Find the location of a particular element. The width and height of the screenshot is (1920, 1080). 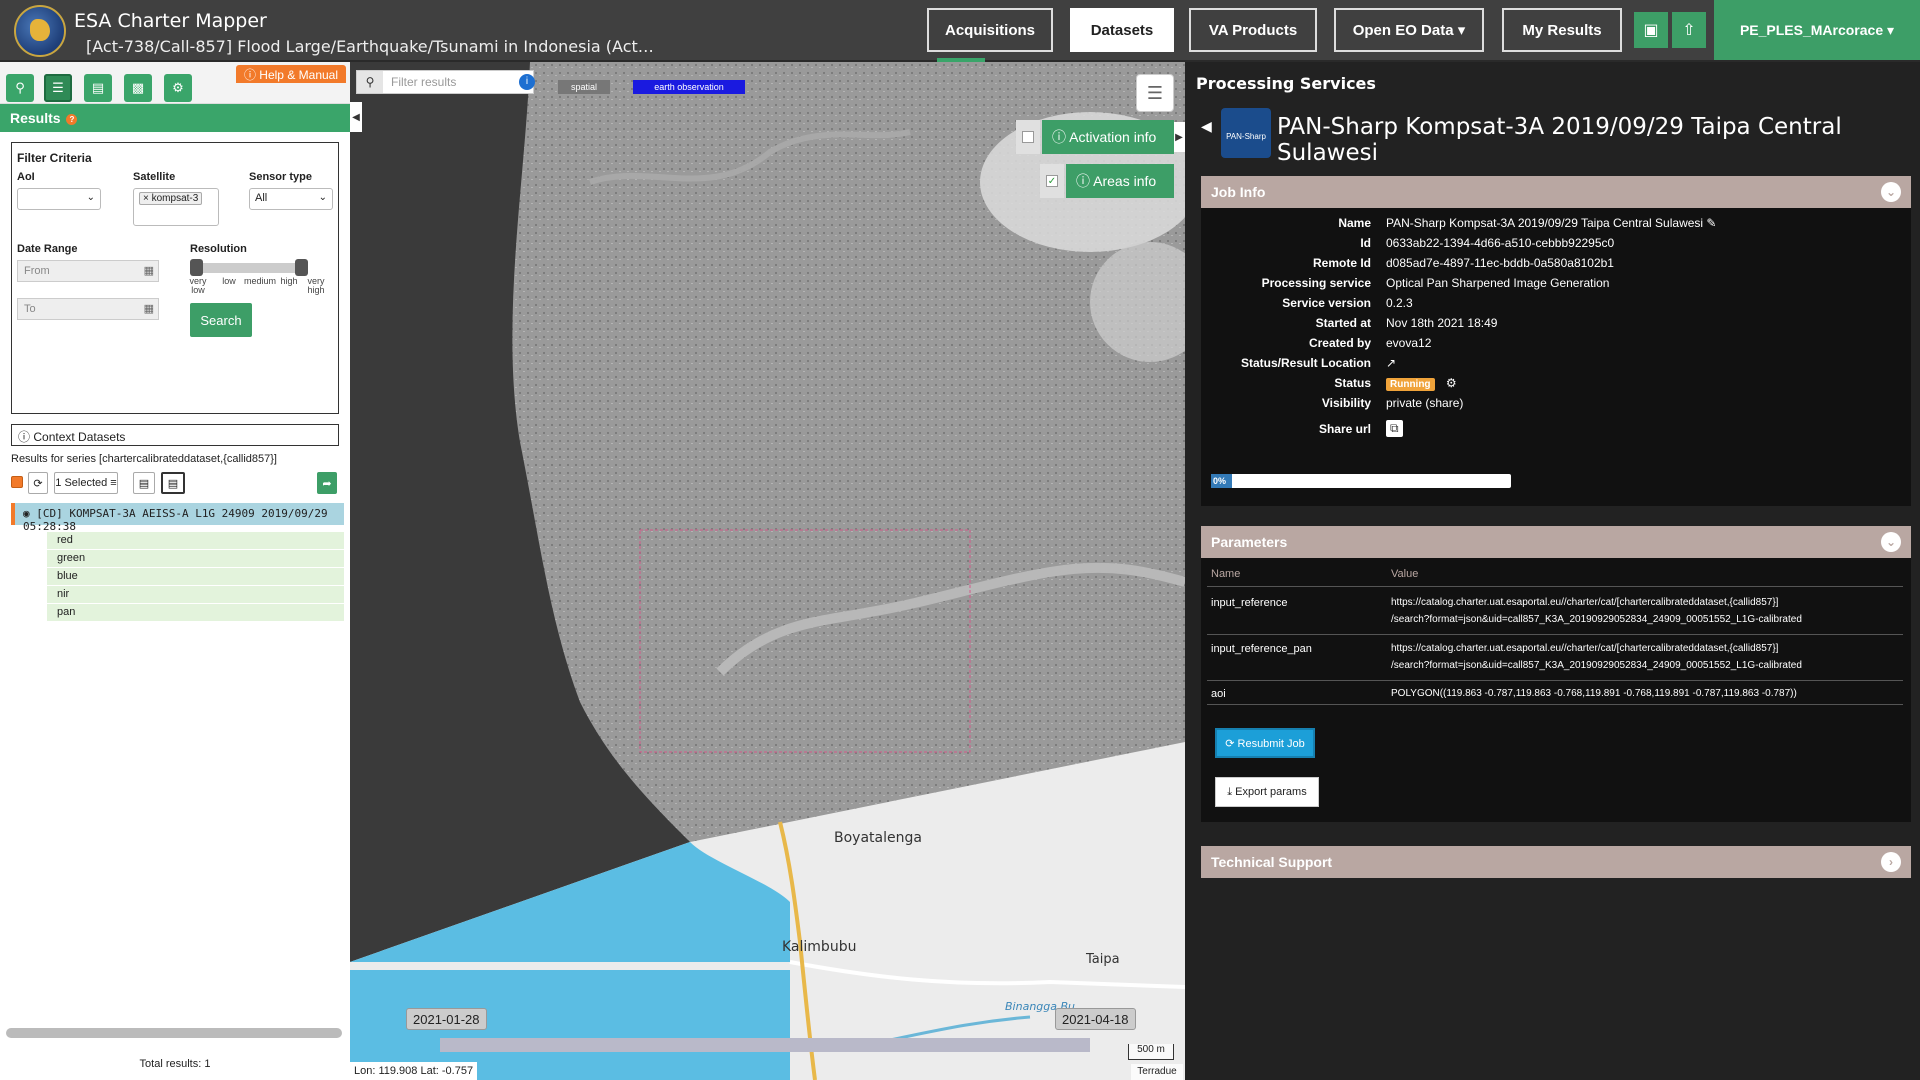

pill-earth-observation: earth observation is located at coordinates (689, 87).